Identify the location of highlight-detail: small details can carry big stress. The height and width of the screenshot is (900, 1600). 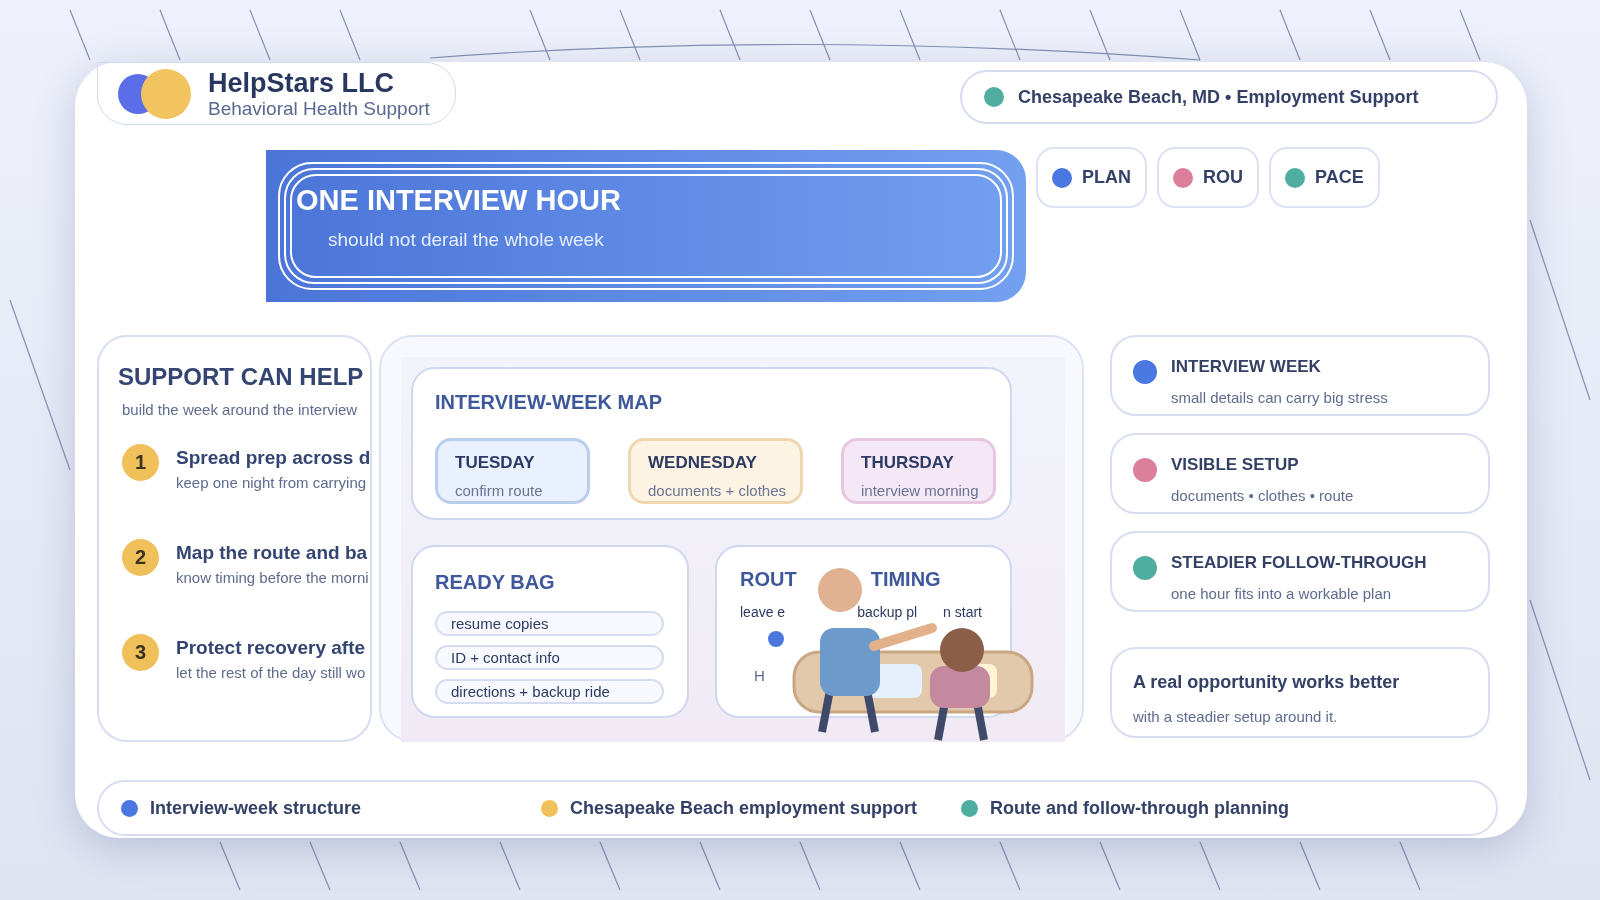
(1279, 397).